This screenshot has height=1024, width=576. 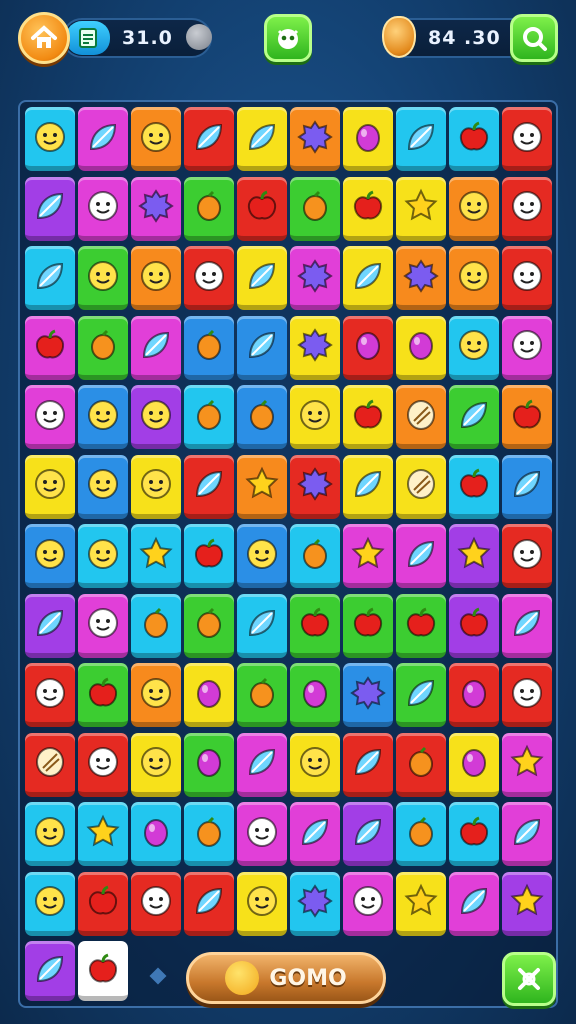 I want to click on go-button: GOMO, so click(x=286, y=978).